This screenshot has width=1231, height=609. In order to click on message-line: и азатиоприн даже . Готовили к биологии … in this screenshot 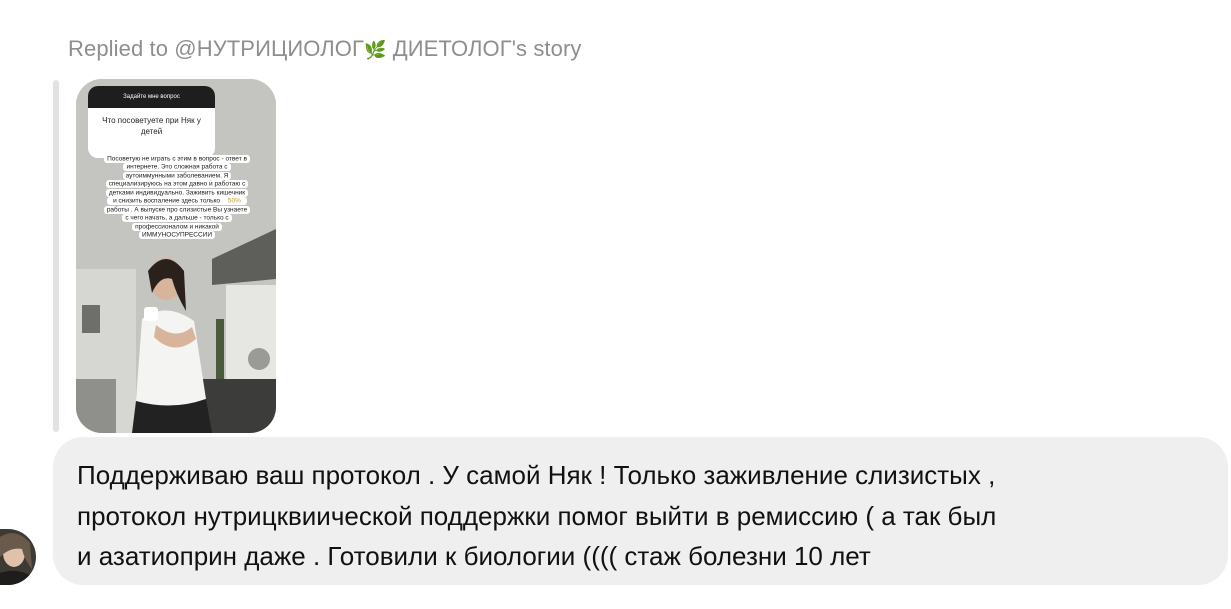, I will do `click(474, 556)`.